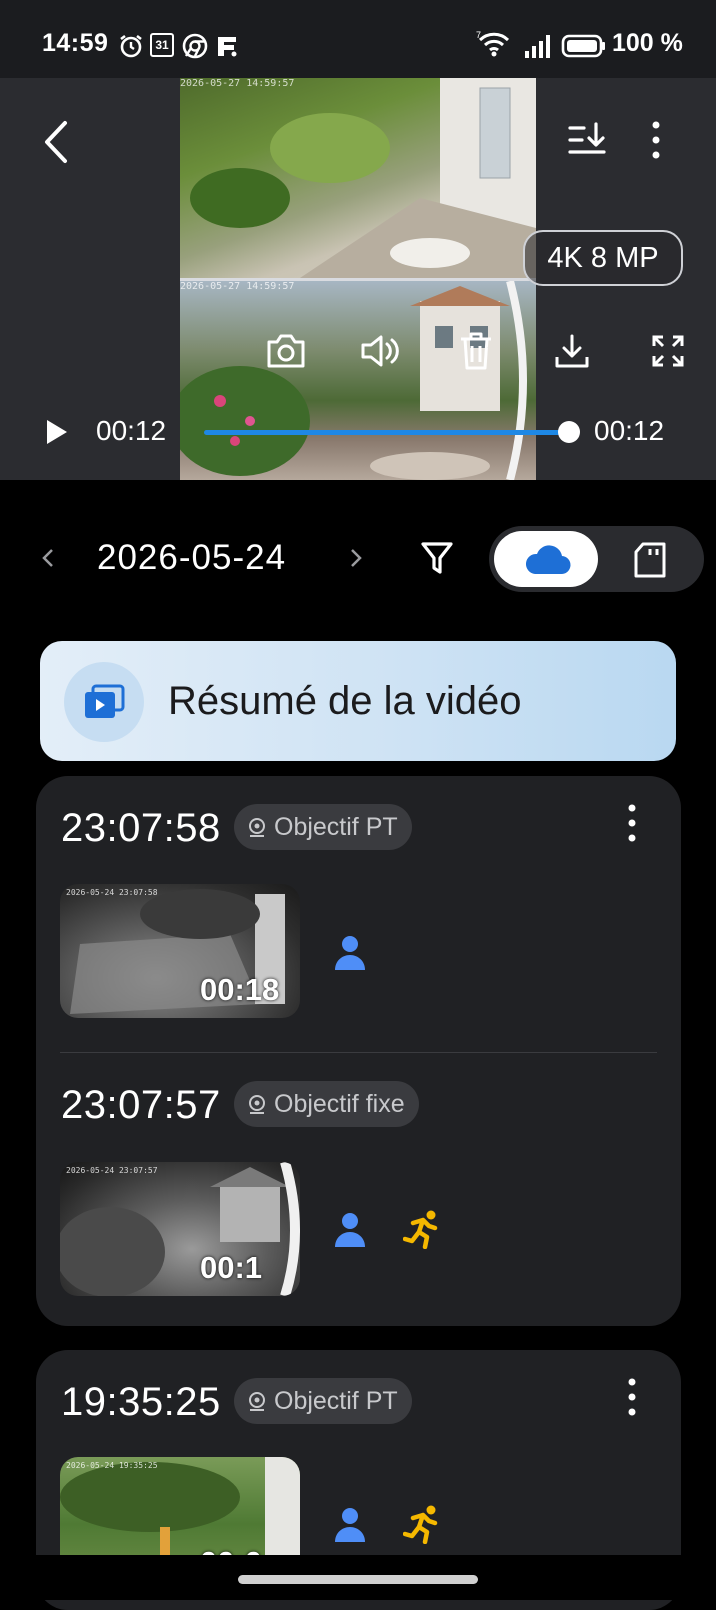 This screenshot has width=716, height=1610. I want to click on quality-badge: 4K 8 MP, so click(603, 258).